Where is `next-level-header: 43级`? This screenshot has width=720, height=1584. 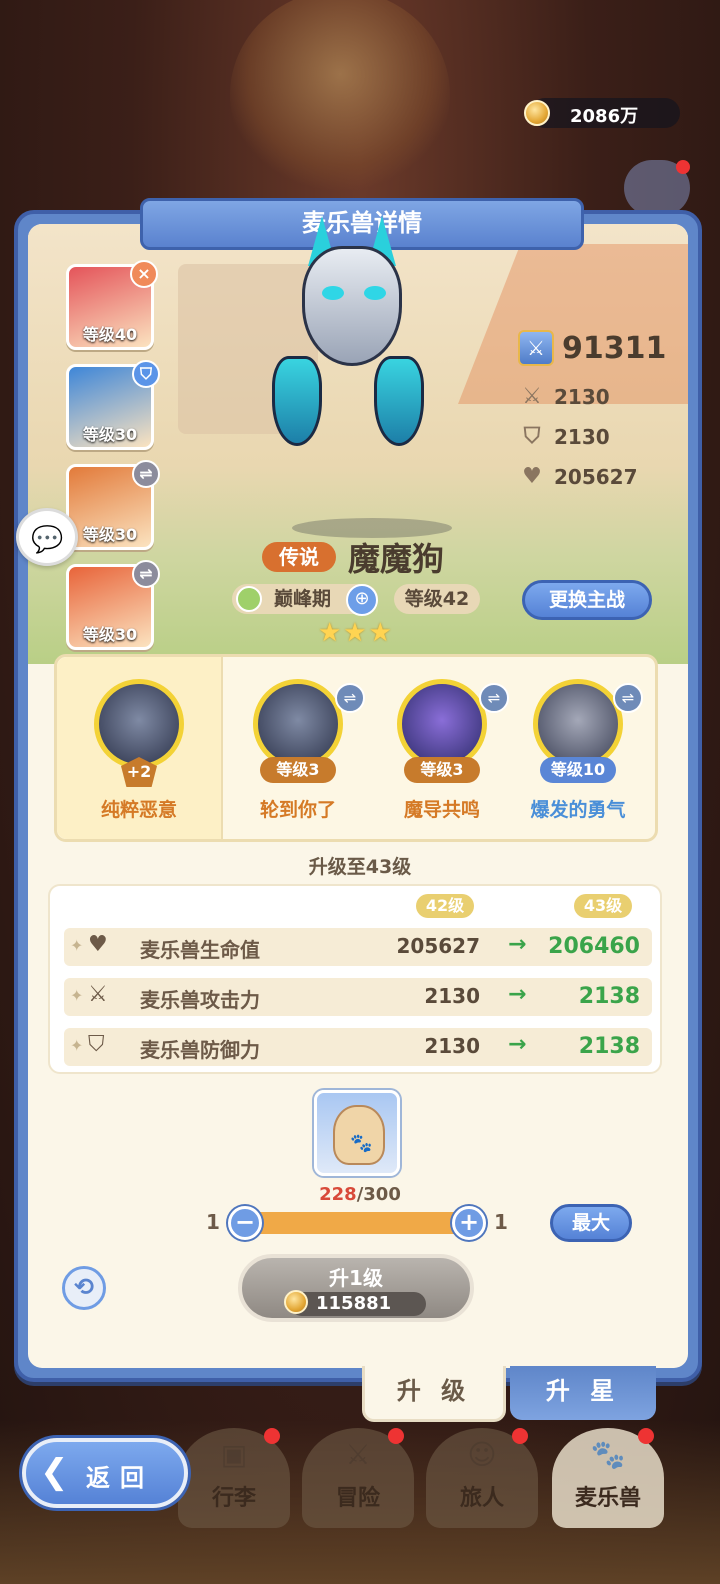 next-level-header: 43级 is located at coordinates (603, 906).